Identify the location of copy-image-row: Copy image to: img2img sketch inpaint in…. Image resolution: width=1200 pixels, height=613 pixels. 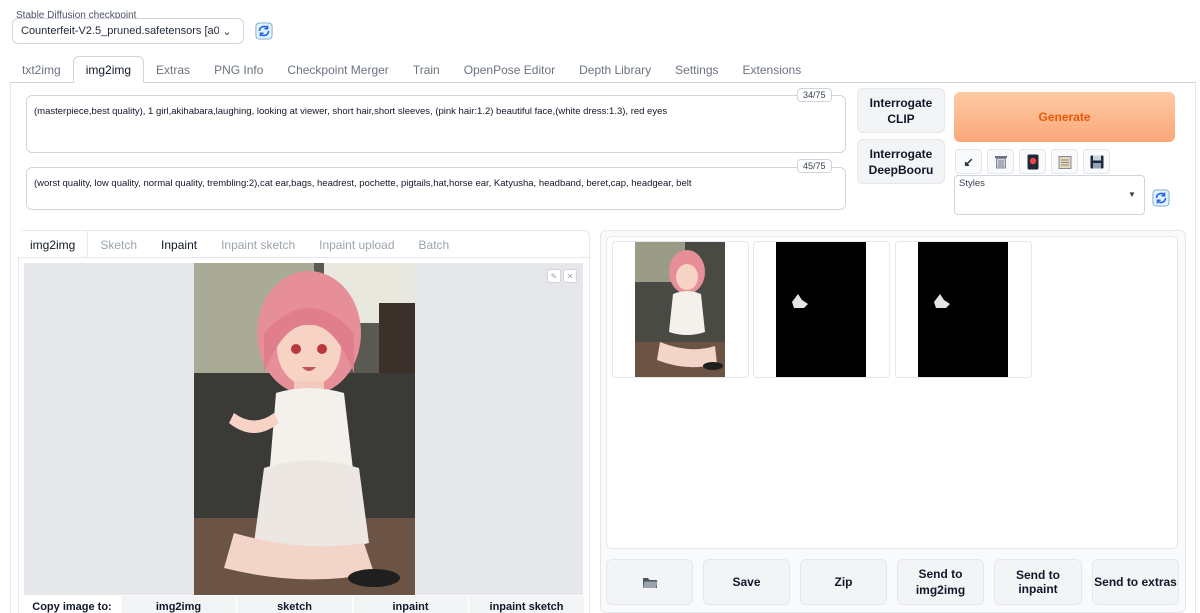
(304, 604).